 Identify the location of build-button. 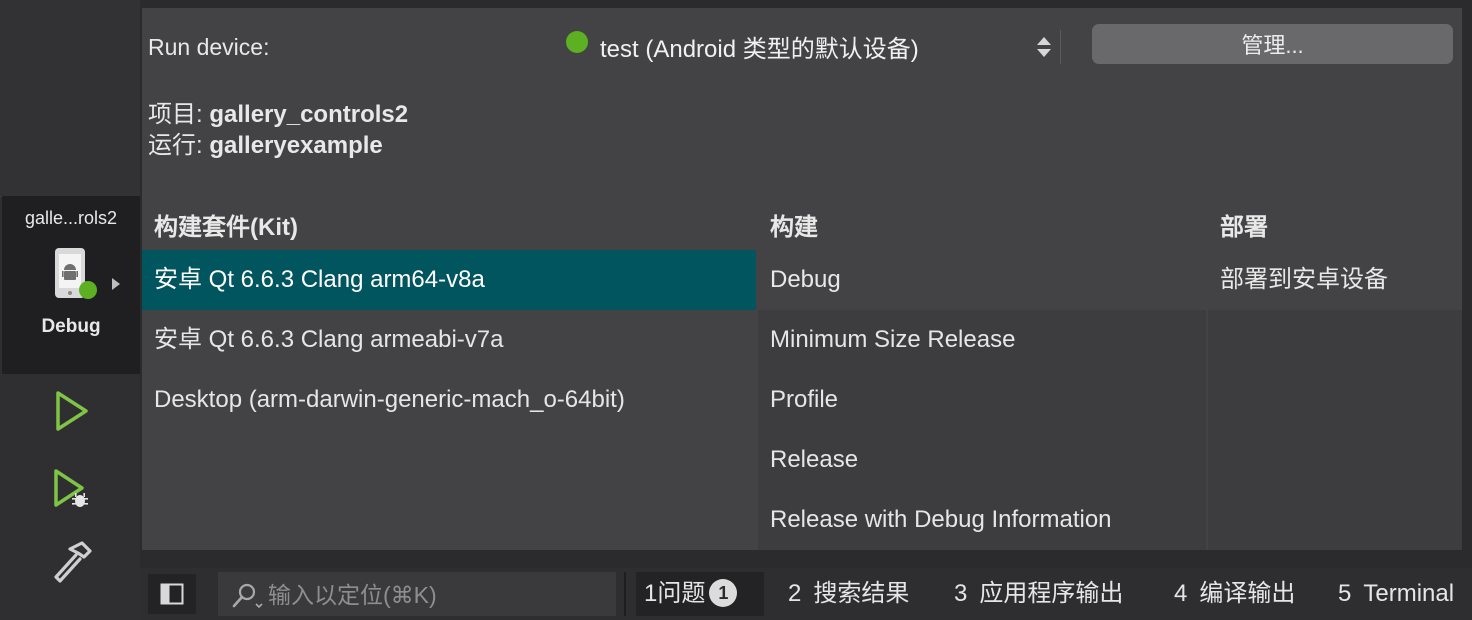
(72, 561).